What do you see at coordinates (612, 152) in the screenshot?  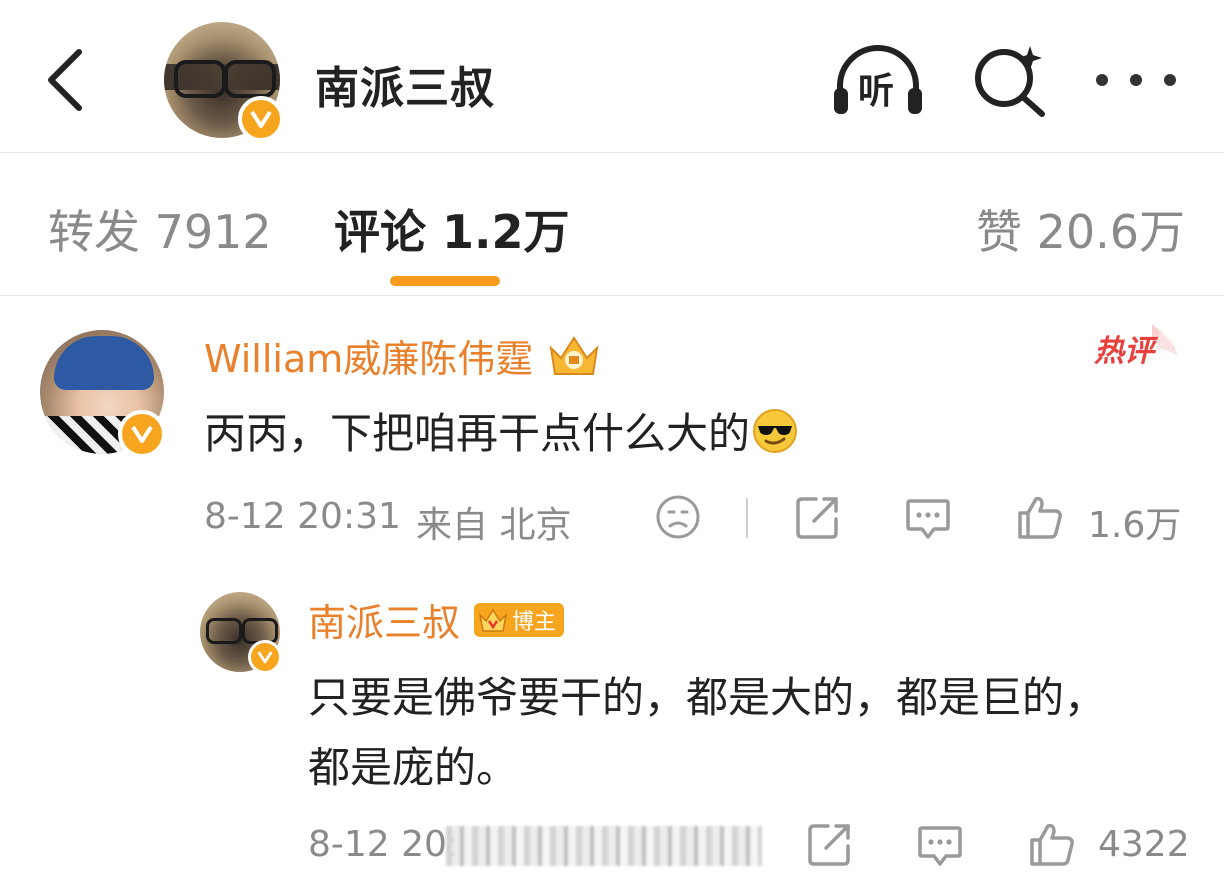 I see `header-divider` at bounding box center [612, 152].